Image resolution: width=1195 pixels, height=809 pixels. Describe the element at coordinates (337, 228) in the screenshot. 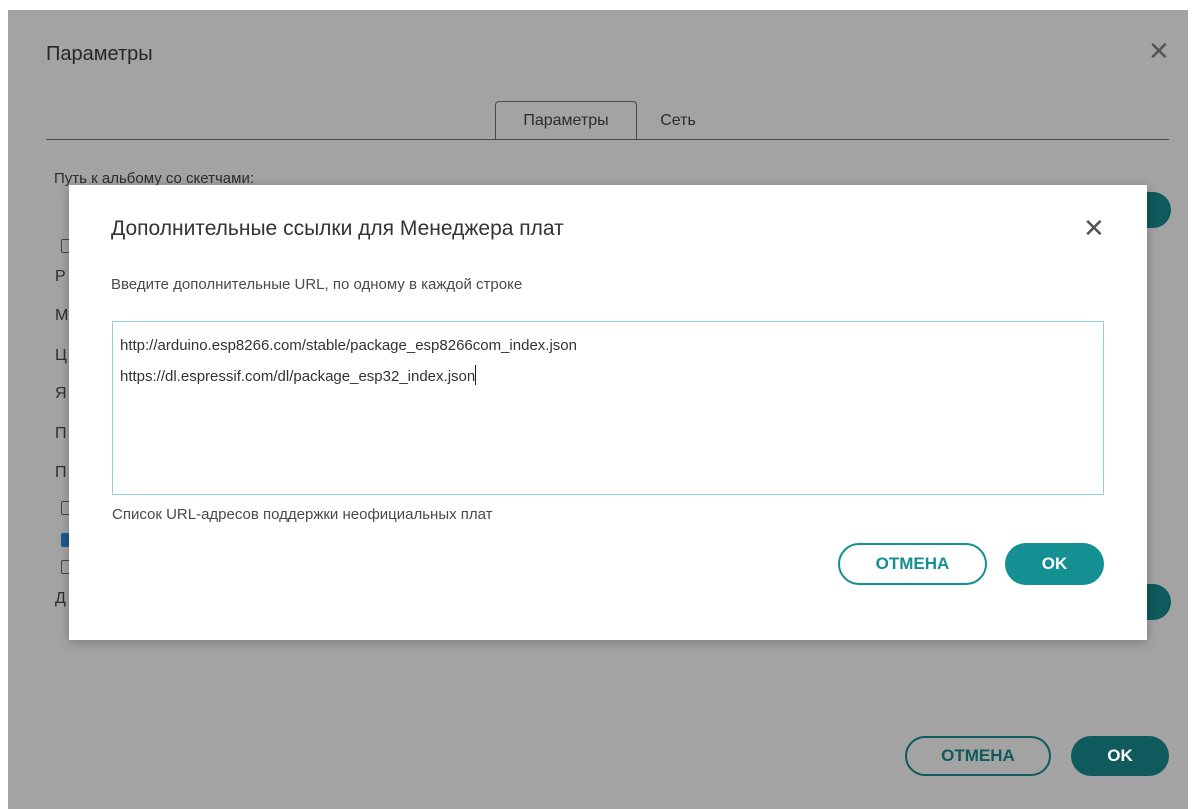

I see `dialog-title: Дополнительные ссылки для Менеджера плат` at that location.